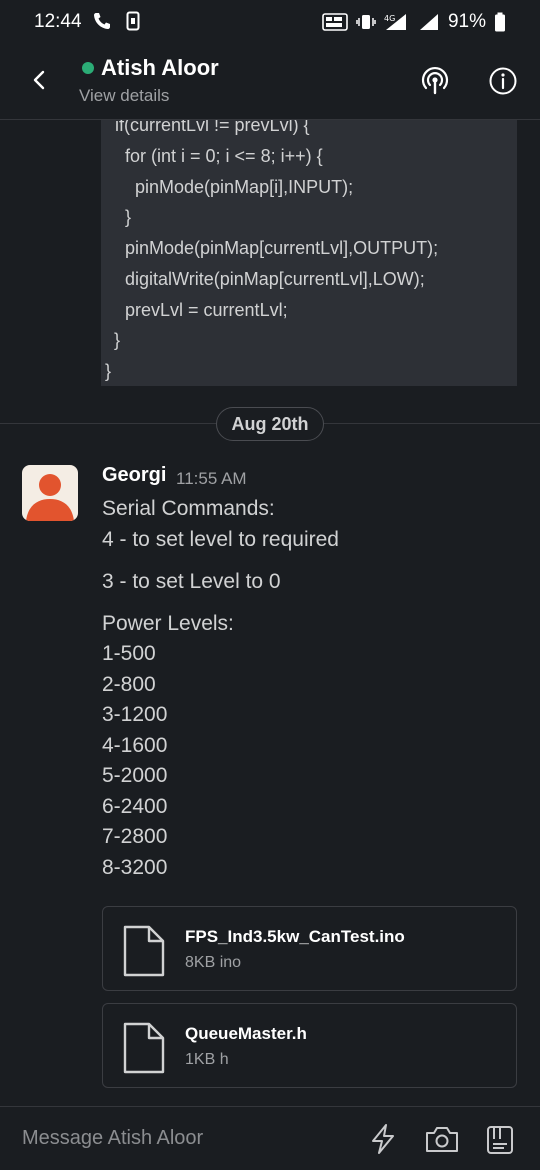 The image size is (540, 1170). I want to click on file-meta: 1KB h, so click(207, 1059).